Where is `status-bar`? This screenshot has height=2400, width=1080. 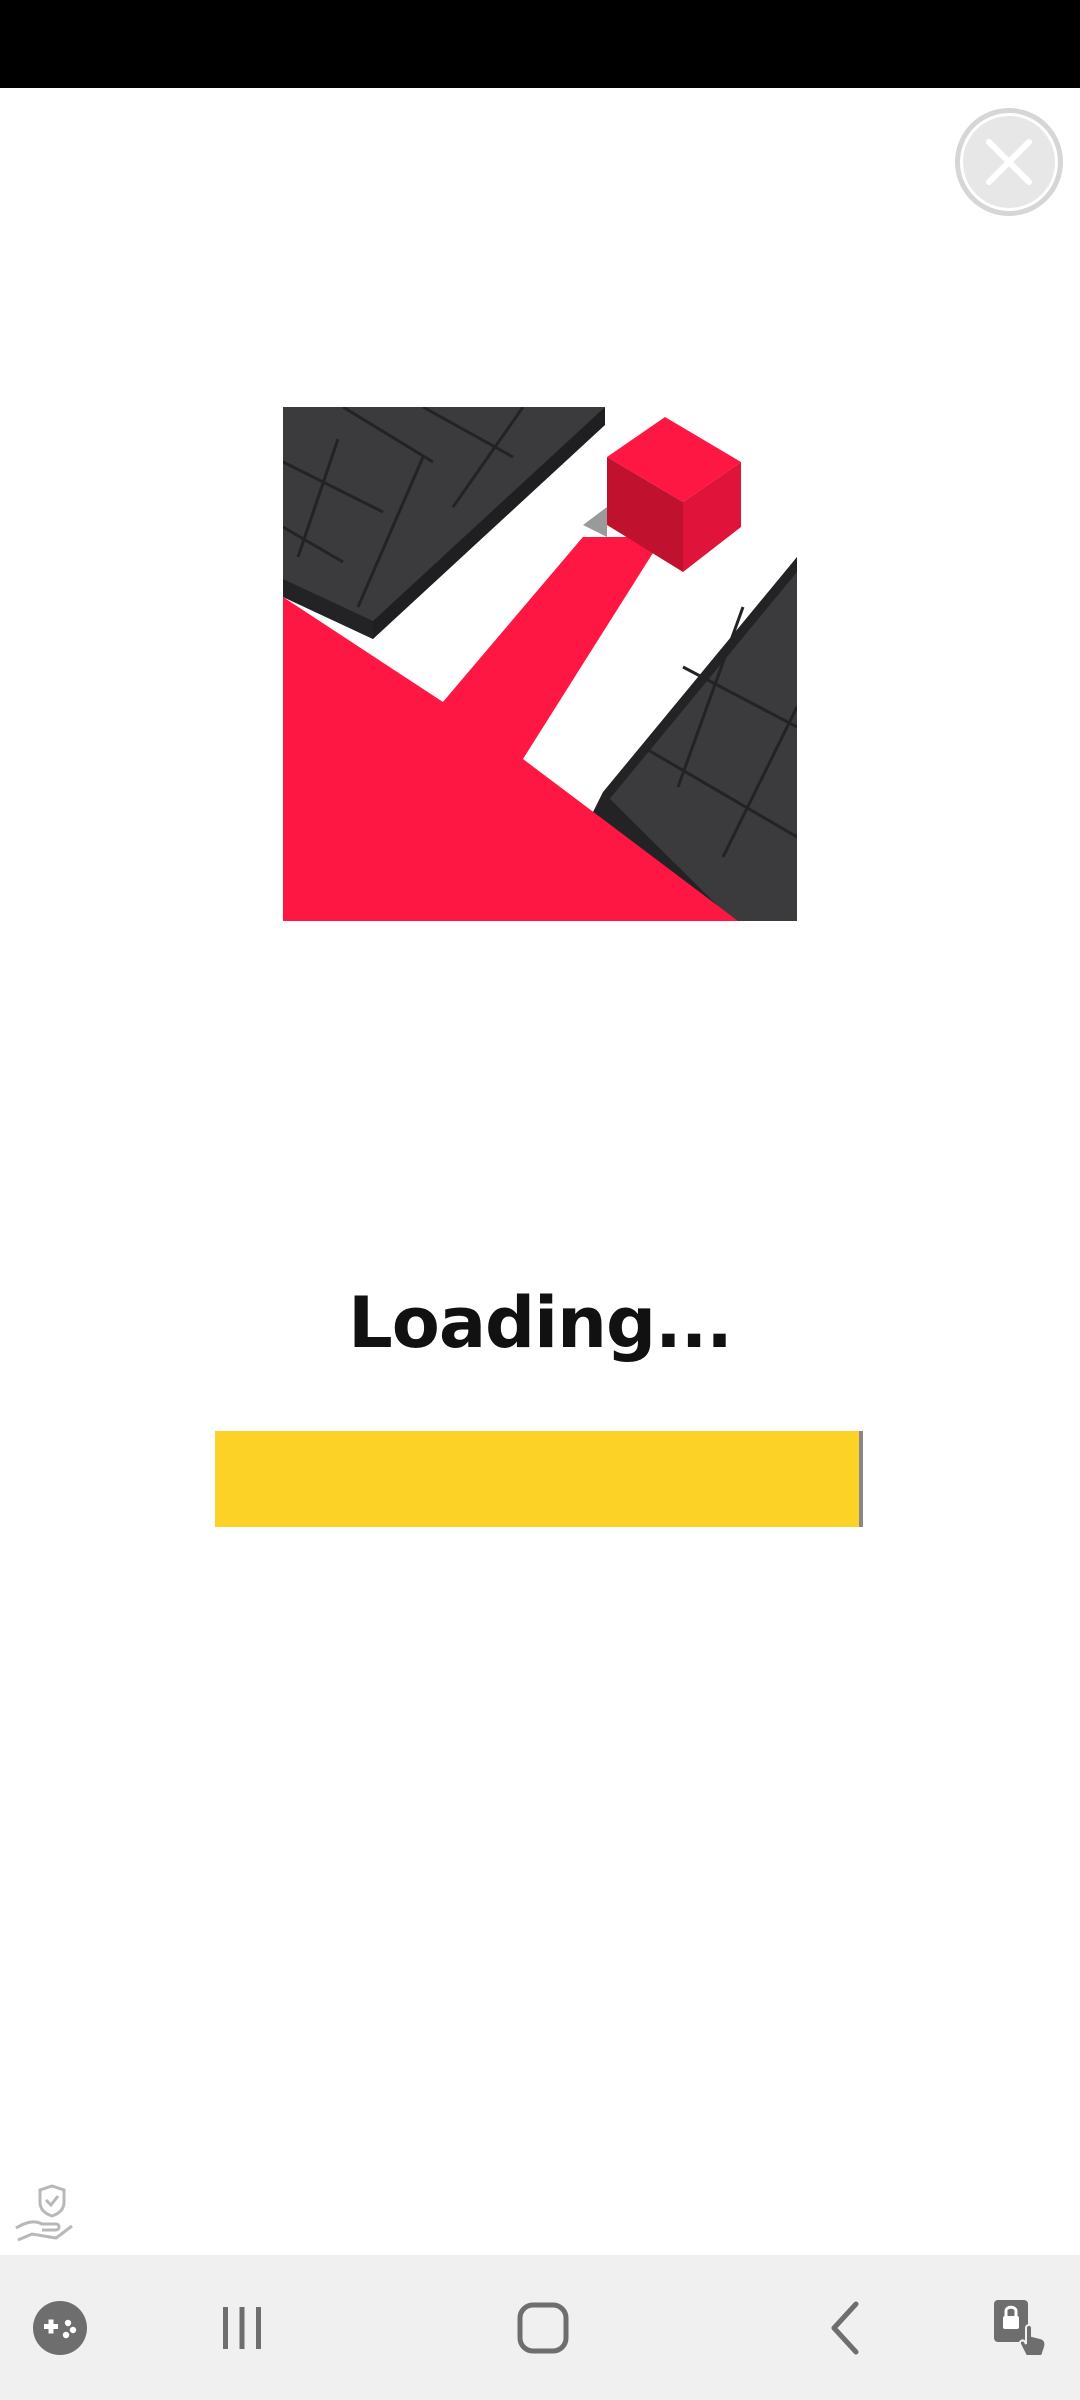
status-bar is located at coordinates (540, 44).